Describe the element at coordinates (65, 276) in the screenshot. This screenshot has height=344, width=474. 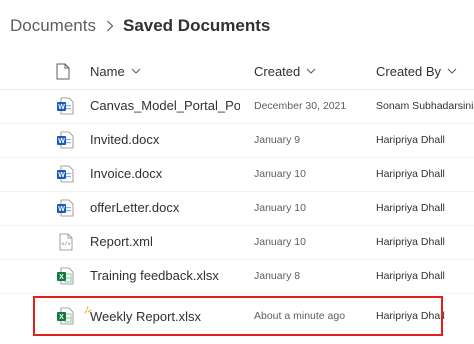
I see `excel-file-icon: X` at that location.